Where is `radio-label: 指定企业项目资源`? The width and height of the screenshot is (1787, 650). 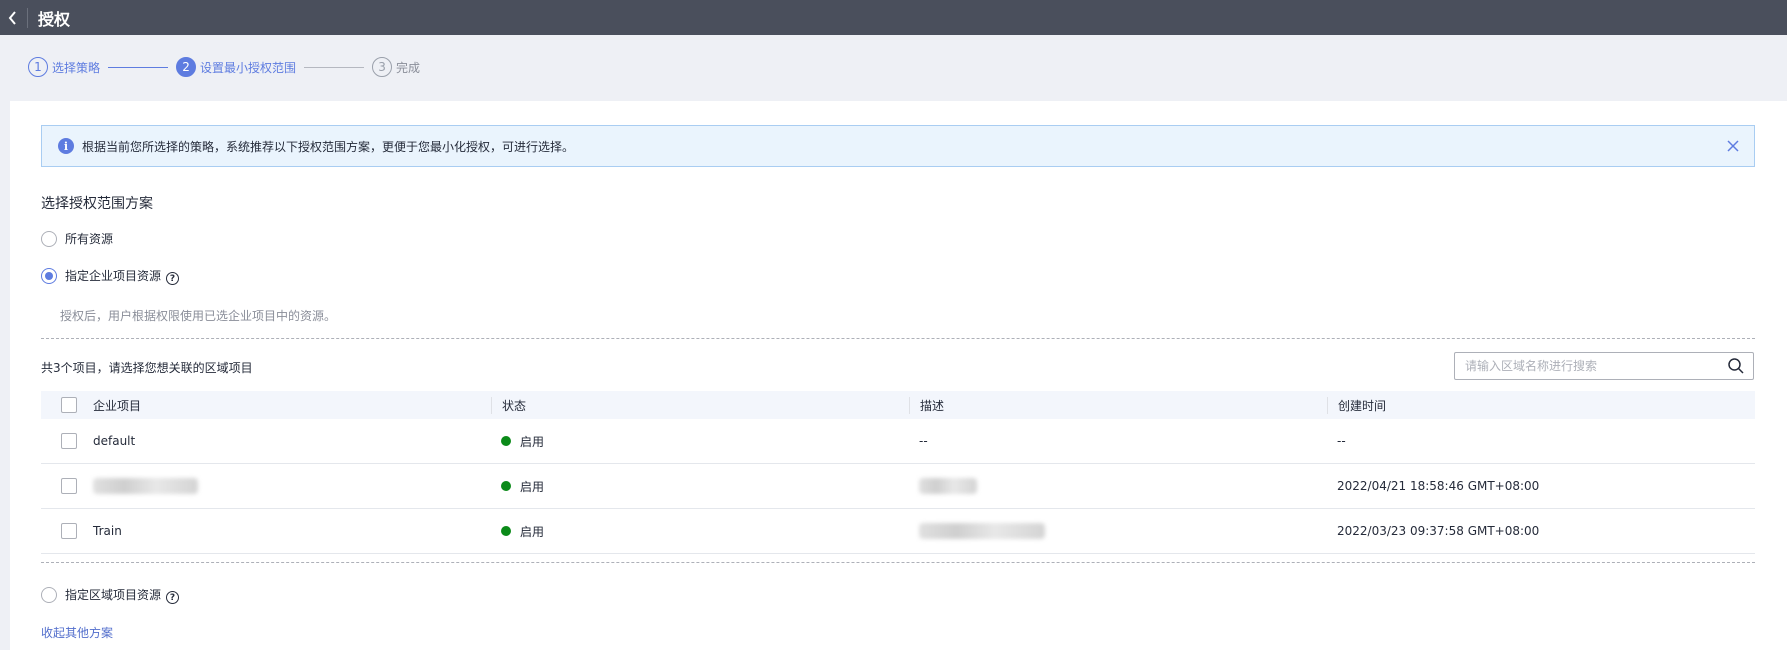 radio-label: 指定企业项目资源 is located at coordinates (113, 276).